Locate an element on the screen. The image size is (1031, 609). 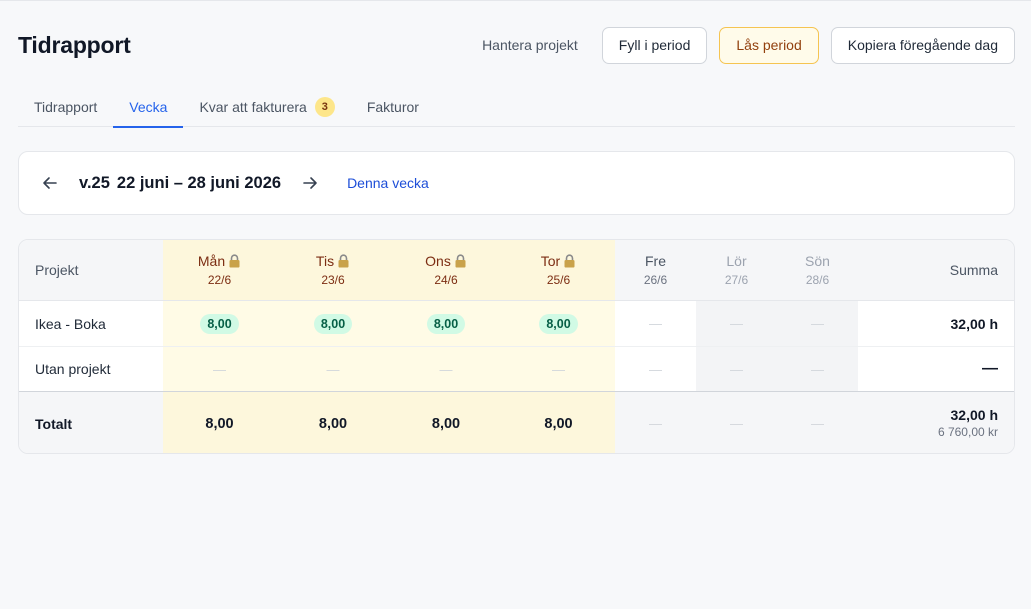
day-header-tue: Tis 23/6 is located at coordinates (333, 270).